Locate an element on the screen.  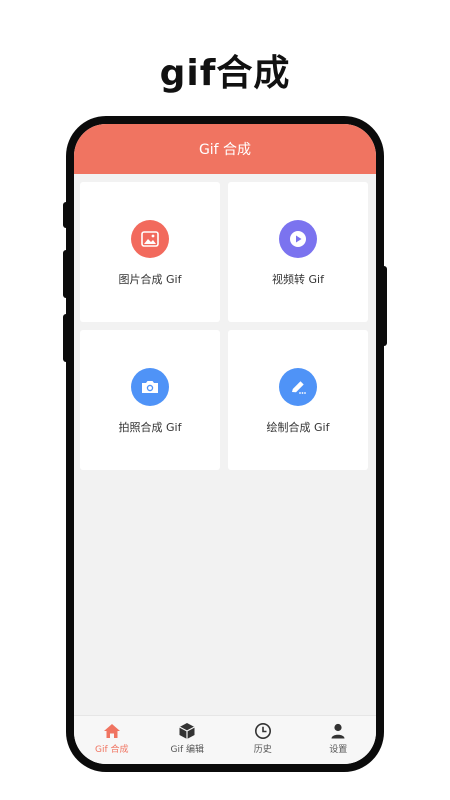
tab-history: 历史 is located at coordinates (263, 740).